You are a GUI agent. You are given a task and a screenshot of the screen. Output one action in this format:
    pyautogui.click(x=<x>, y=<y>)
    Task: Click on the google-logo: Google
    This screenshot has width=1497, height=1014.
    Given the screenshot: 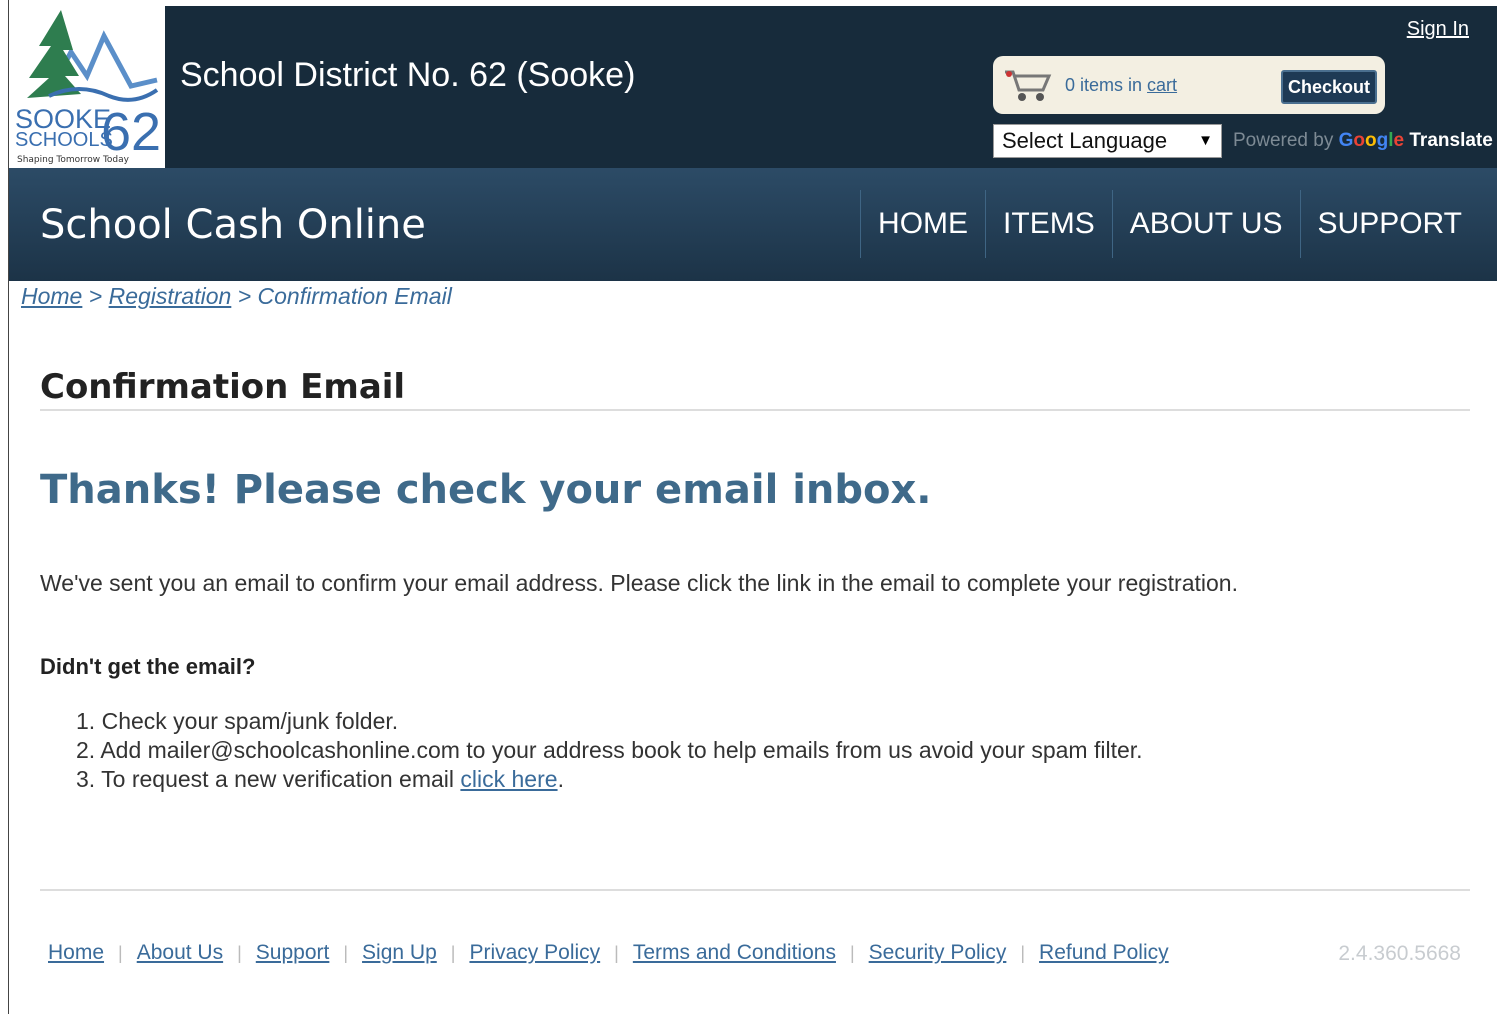 What is the action you would take?
    pyautogui.click(x=1371, y=140)
    